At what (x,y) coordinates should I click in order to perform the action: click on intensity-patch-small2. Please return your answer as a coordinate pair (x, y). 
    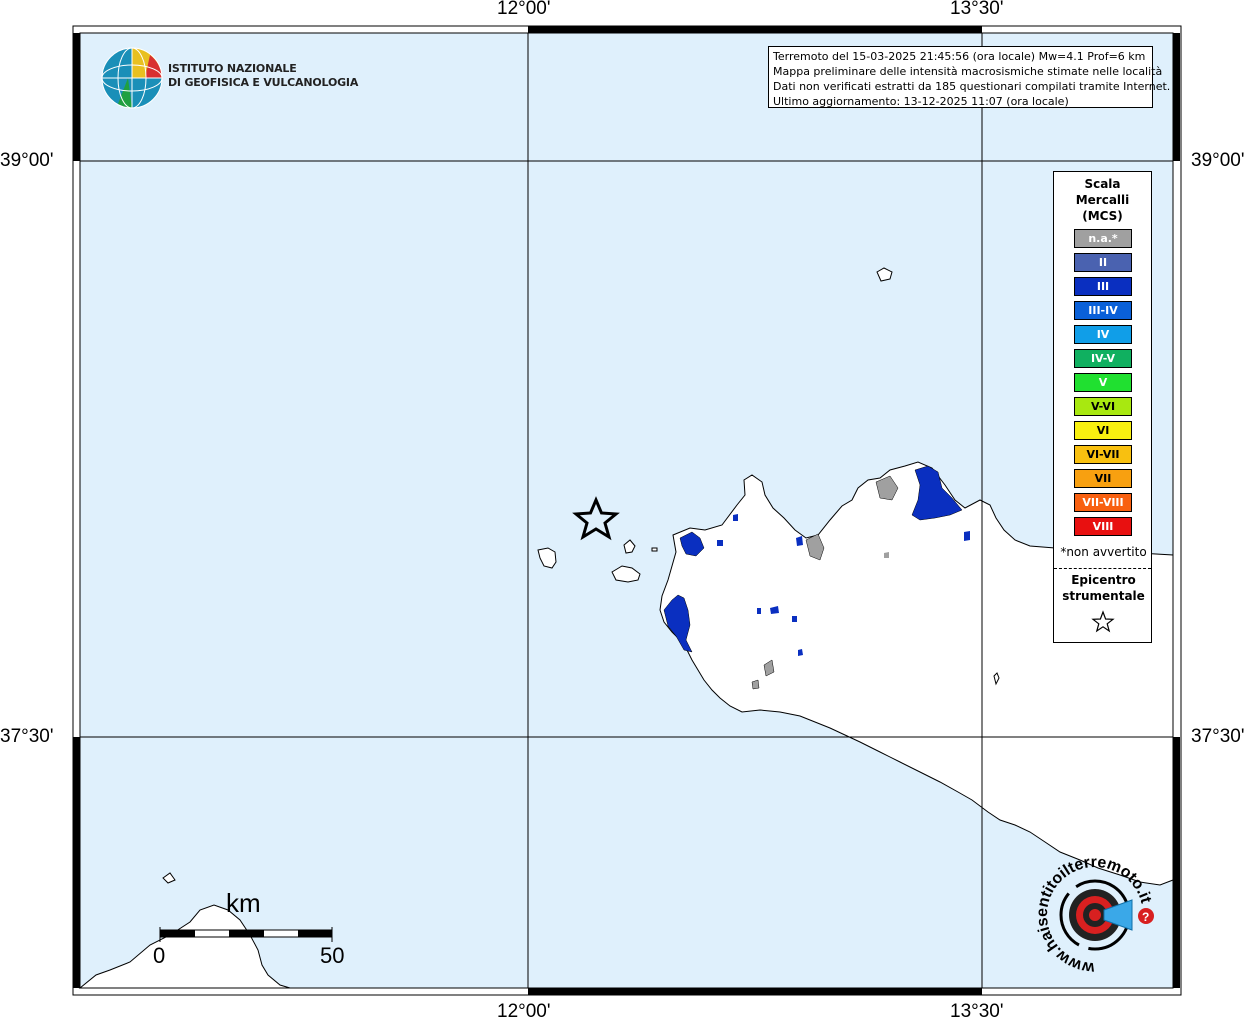
    Looking at the image, I should click on (967, 536).